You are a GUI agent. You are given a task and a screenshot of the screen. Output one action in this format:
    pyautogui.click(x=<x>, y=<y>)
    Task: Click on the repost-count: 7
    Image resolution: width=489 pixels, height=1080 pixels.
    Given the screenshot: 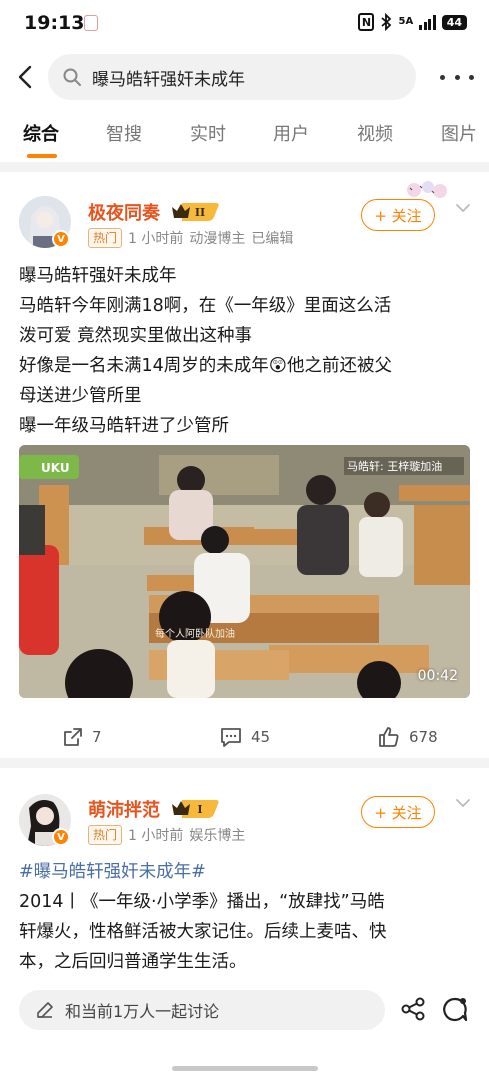 What is the action you would take?
    pyautogui.click(x=97, y=737)
    